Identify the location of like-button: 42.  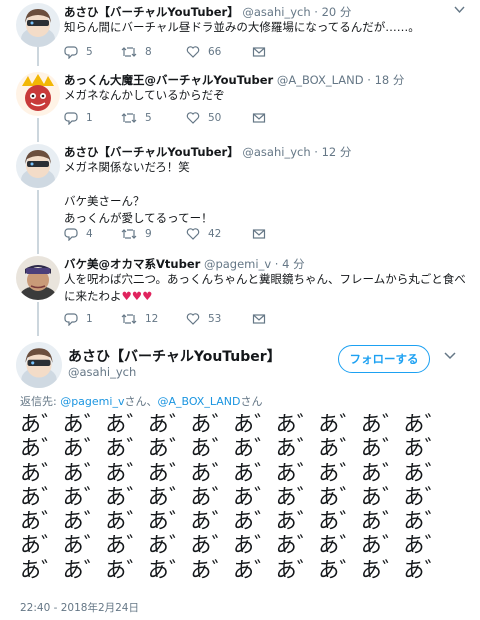
(203, 234).